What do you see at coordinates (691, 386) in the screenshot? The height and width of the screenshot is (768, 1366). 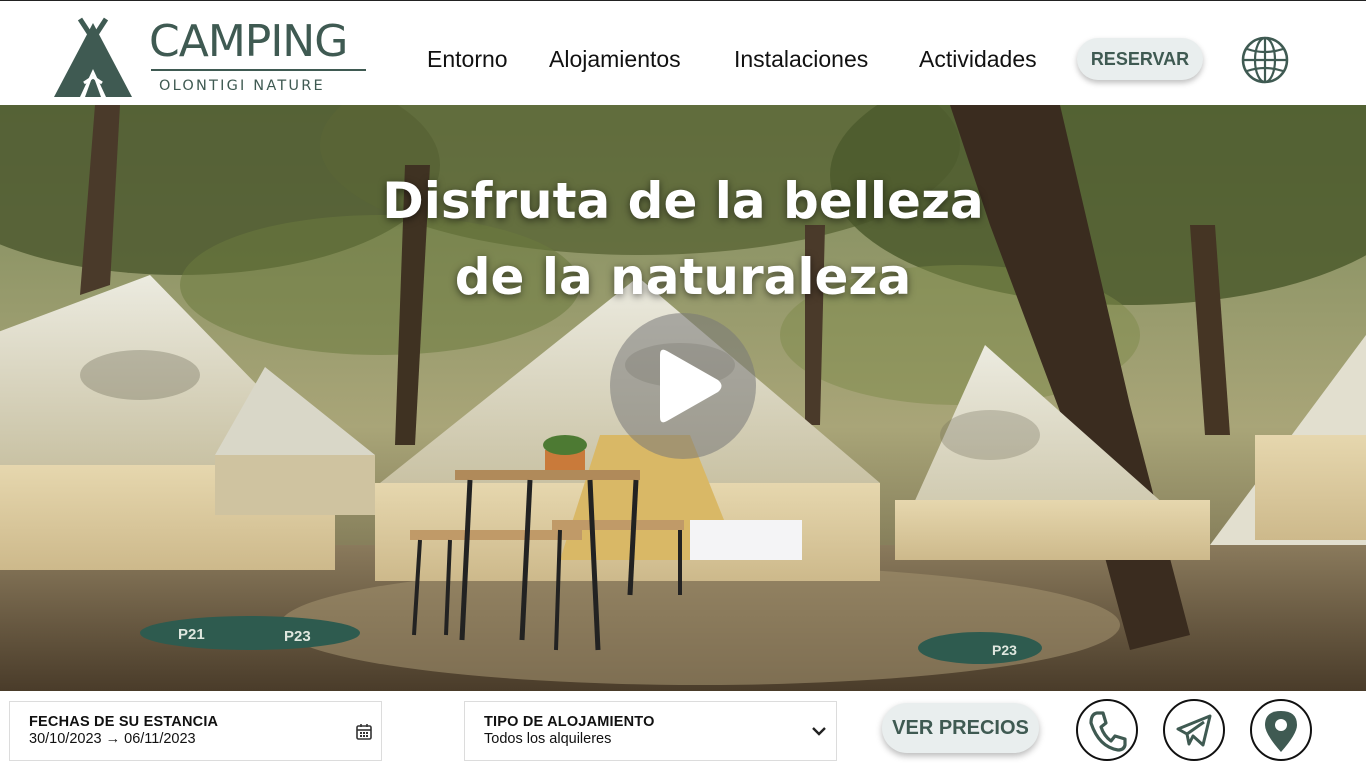 I see `play-icon` at bounding box center [691, 386].